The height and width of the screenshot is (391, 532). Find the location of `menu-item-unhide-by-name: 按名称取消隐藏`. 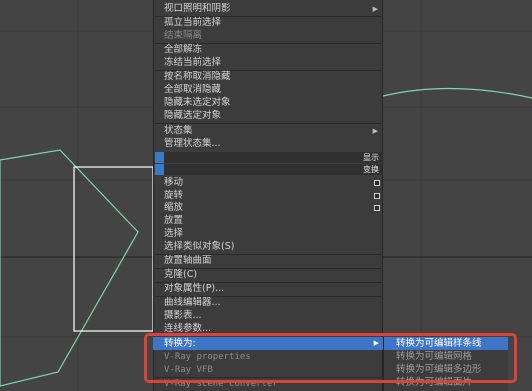

menu-item-unhide-by-name: 按名称取消隐藏 is located at coordinates (273, 77).